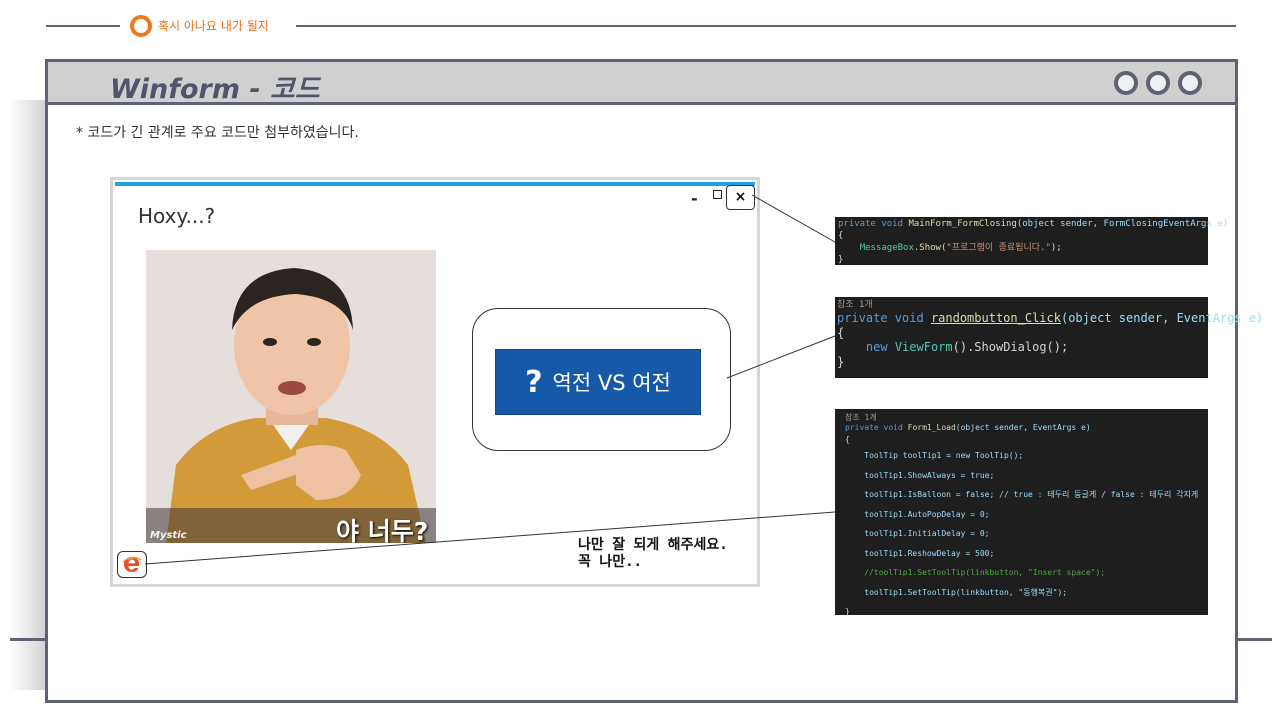  I want to click on code-line: MessageBox.Show("프로그램이 종료됩니다.");, so click(960, 248).